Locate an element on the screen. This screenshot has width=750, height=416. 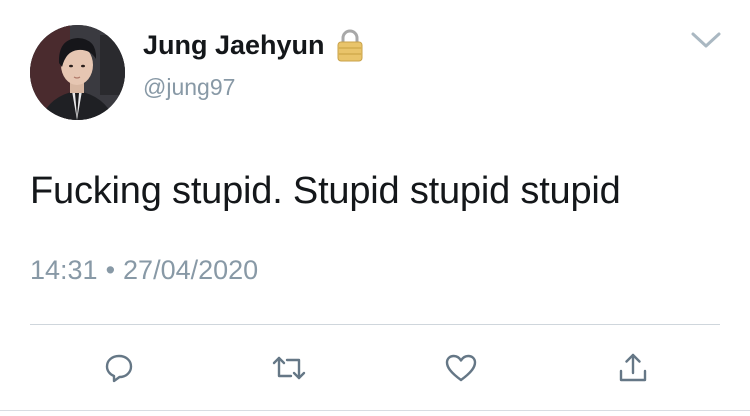
tweet-time: 14:31 is located at coordinates (64, 270).